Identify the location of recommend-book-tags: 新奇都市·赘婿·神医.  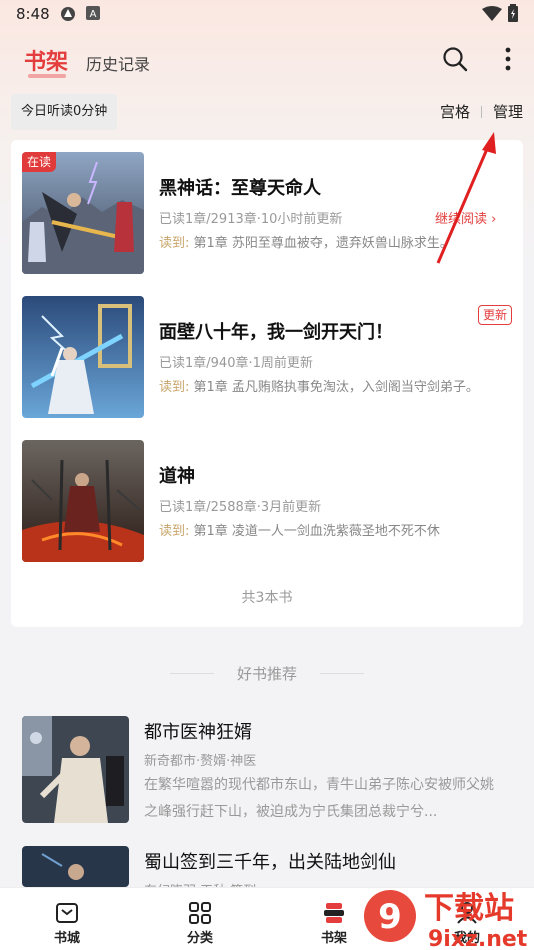
(200, 761).